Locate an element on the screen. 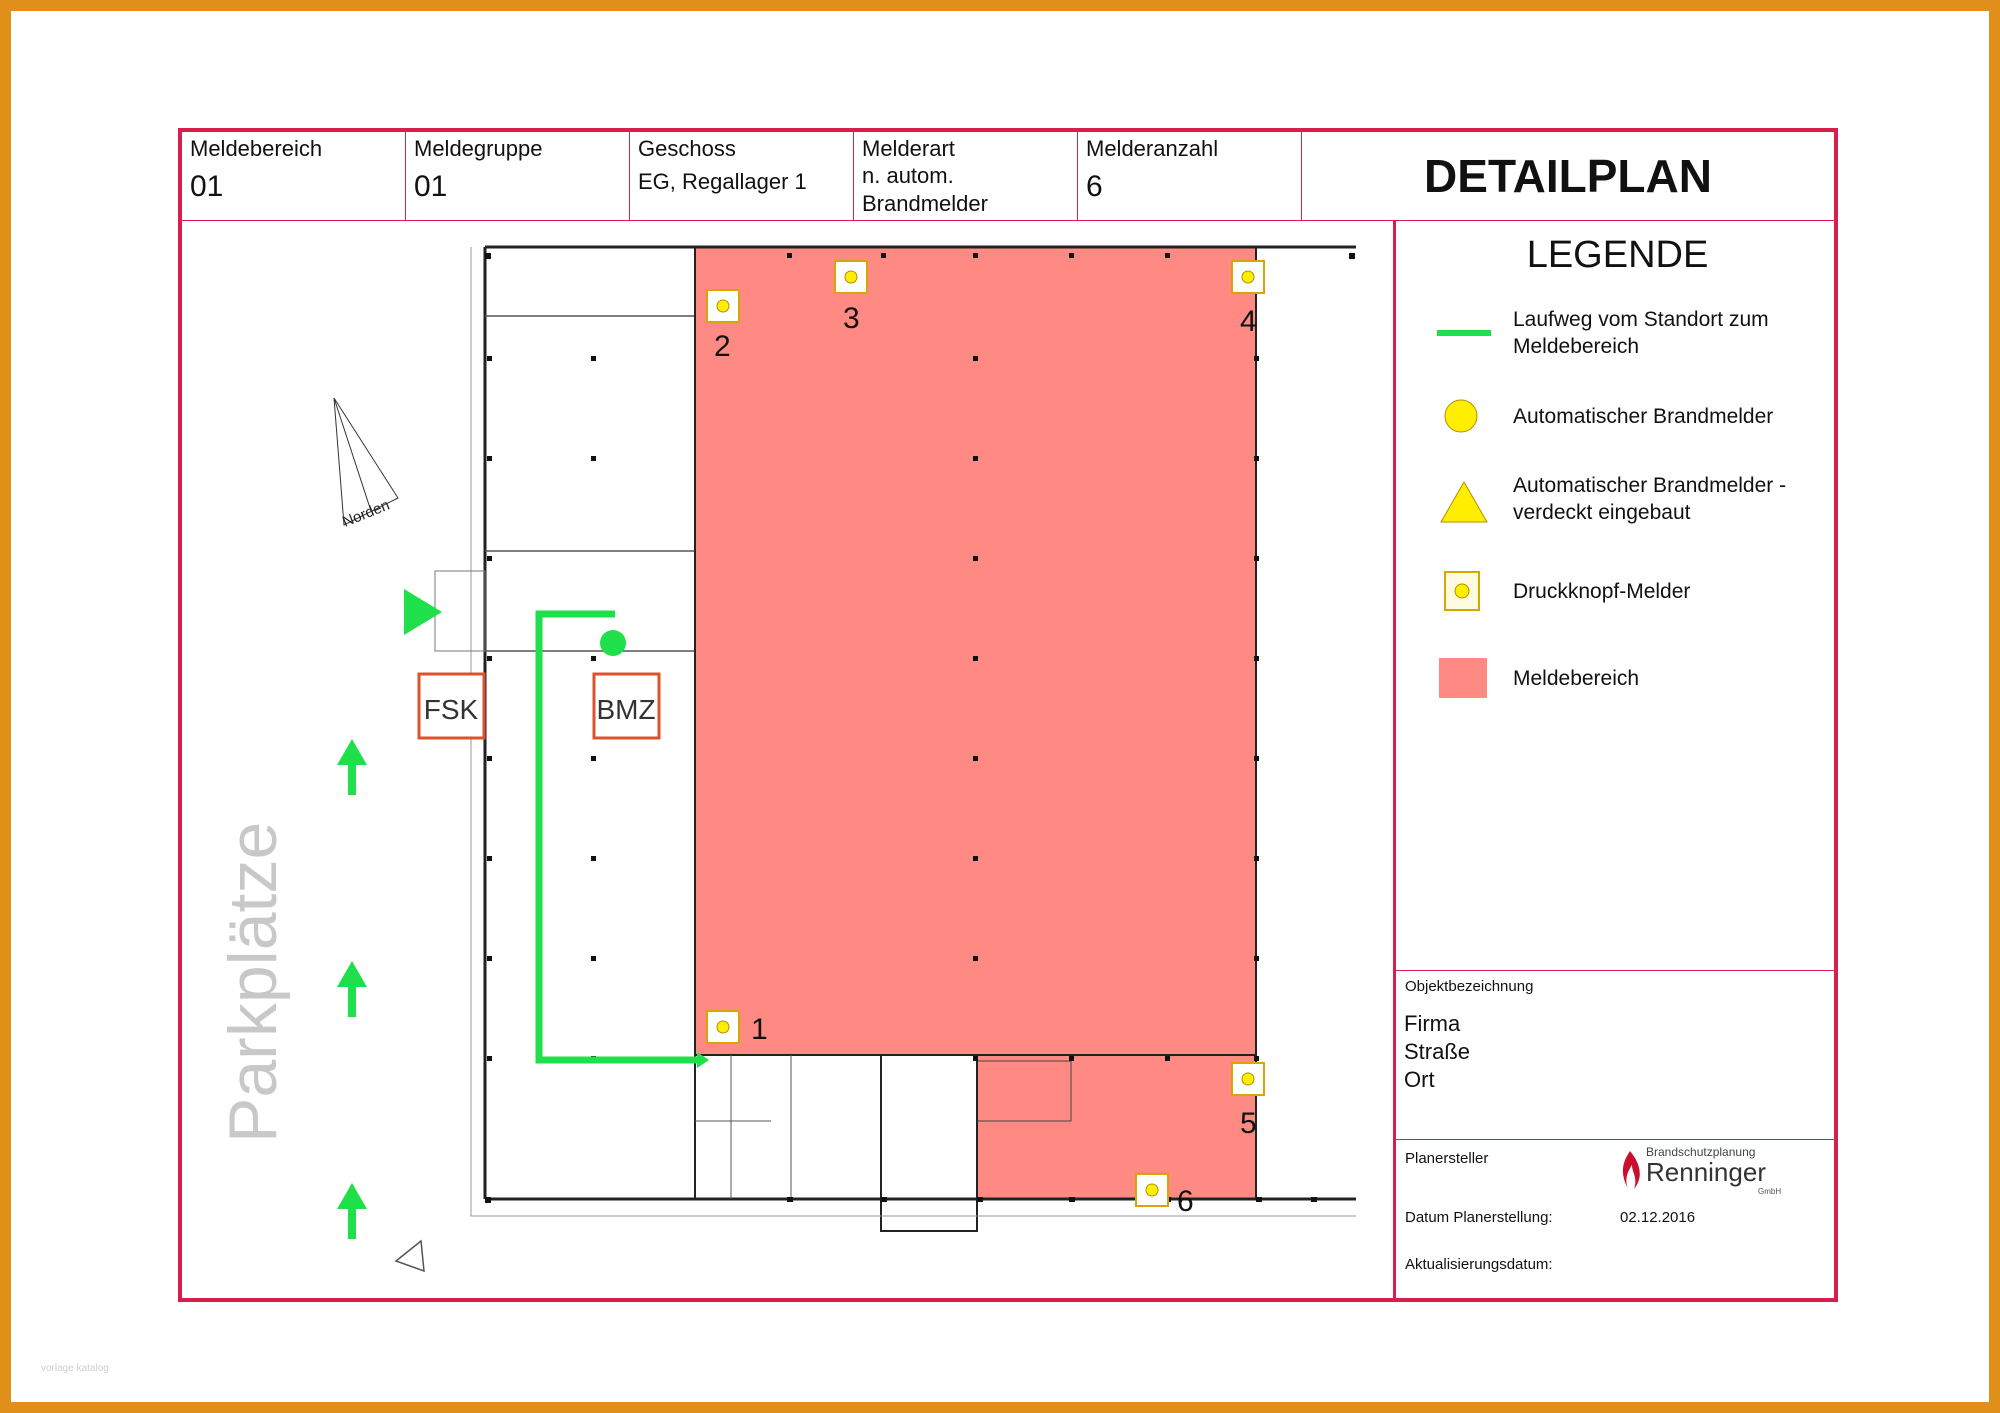 This screenshot has width=2000, height=1413. header-melderanzahl: Melderanzahl 6 is located at coordinates (1190, 176).